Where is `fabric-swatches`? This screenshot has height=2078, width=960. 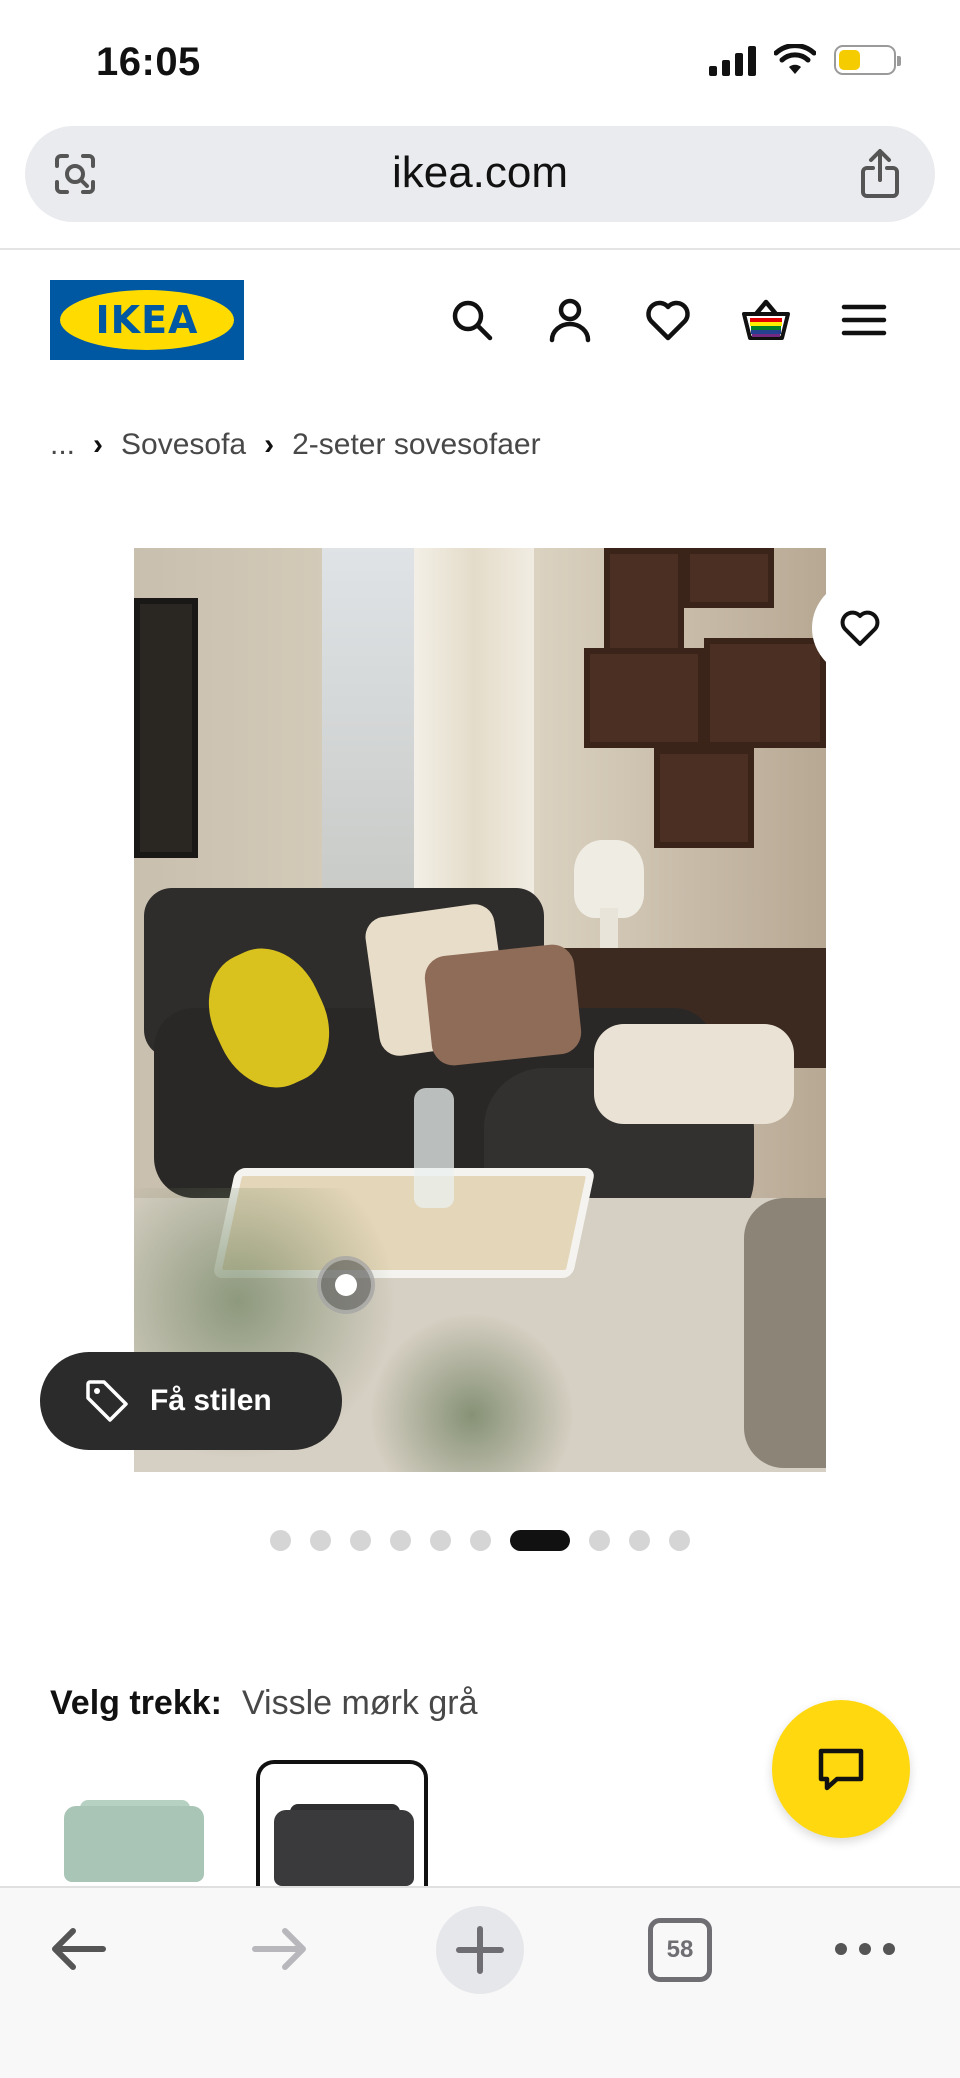
fabric-swatches is located at coordinates (239, 1825).